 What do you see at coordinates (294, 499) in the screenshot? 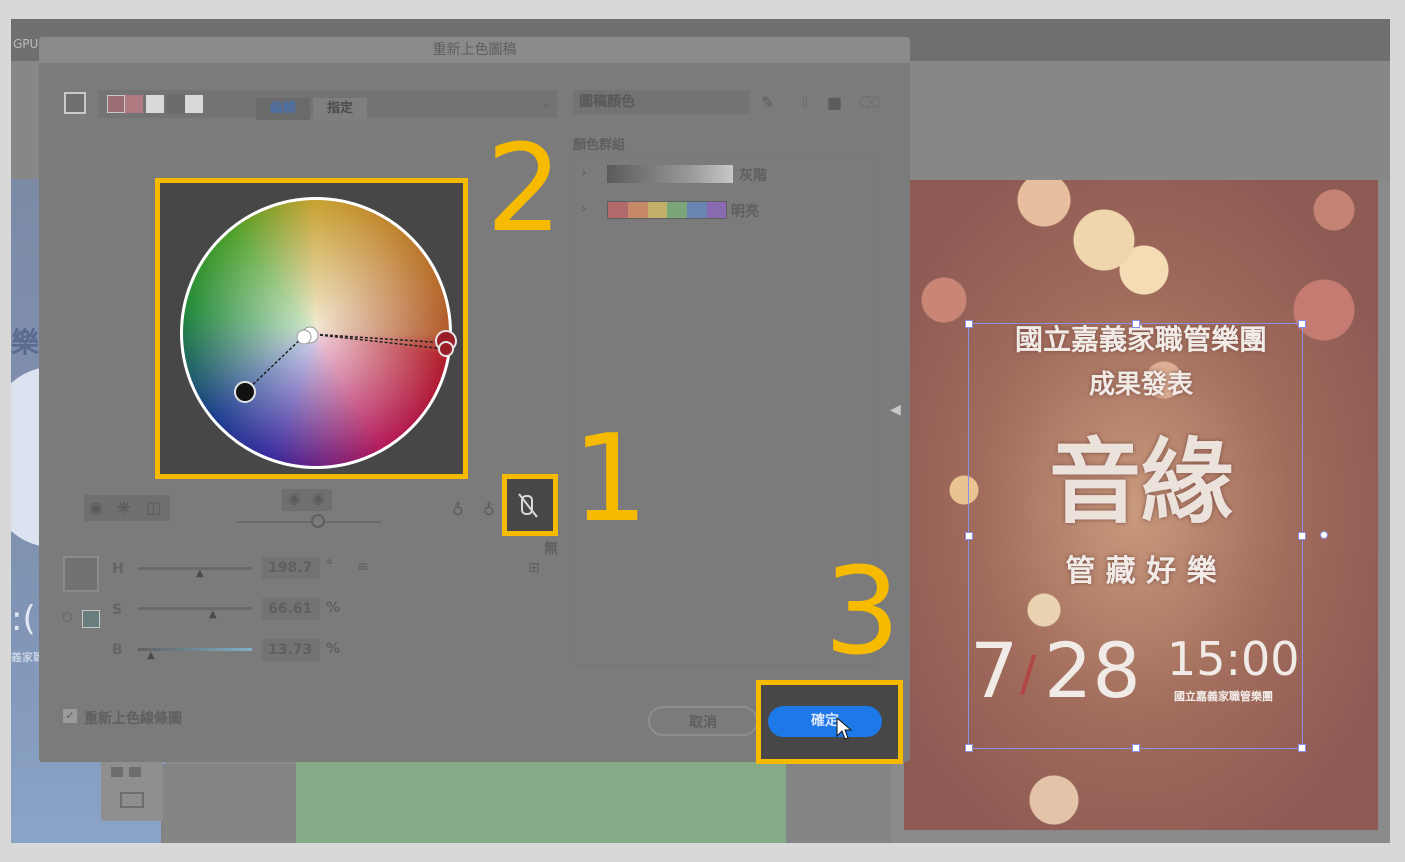
I see `brightness-icon: ◉` at bounding box center [294, 499].